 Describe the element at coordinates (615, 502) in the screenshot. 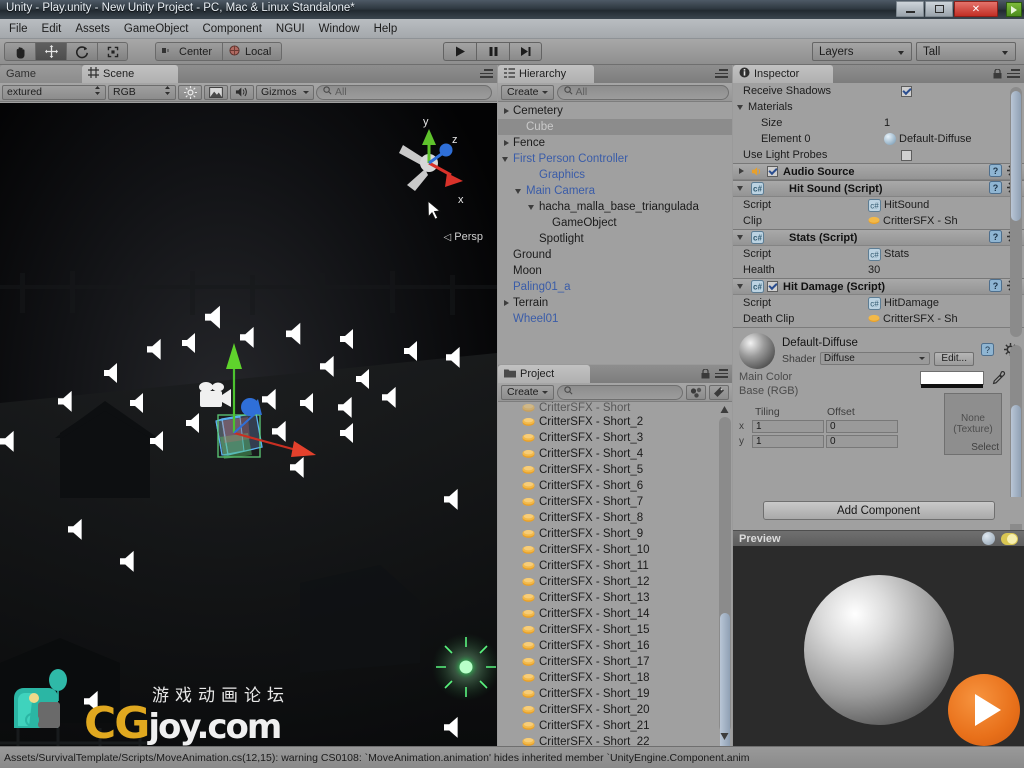

I see `project-asset-row: CritterSFX - Short_7` at that location.